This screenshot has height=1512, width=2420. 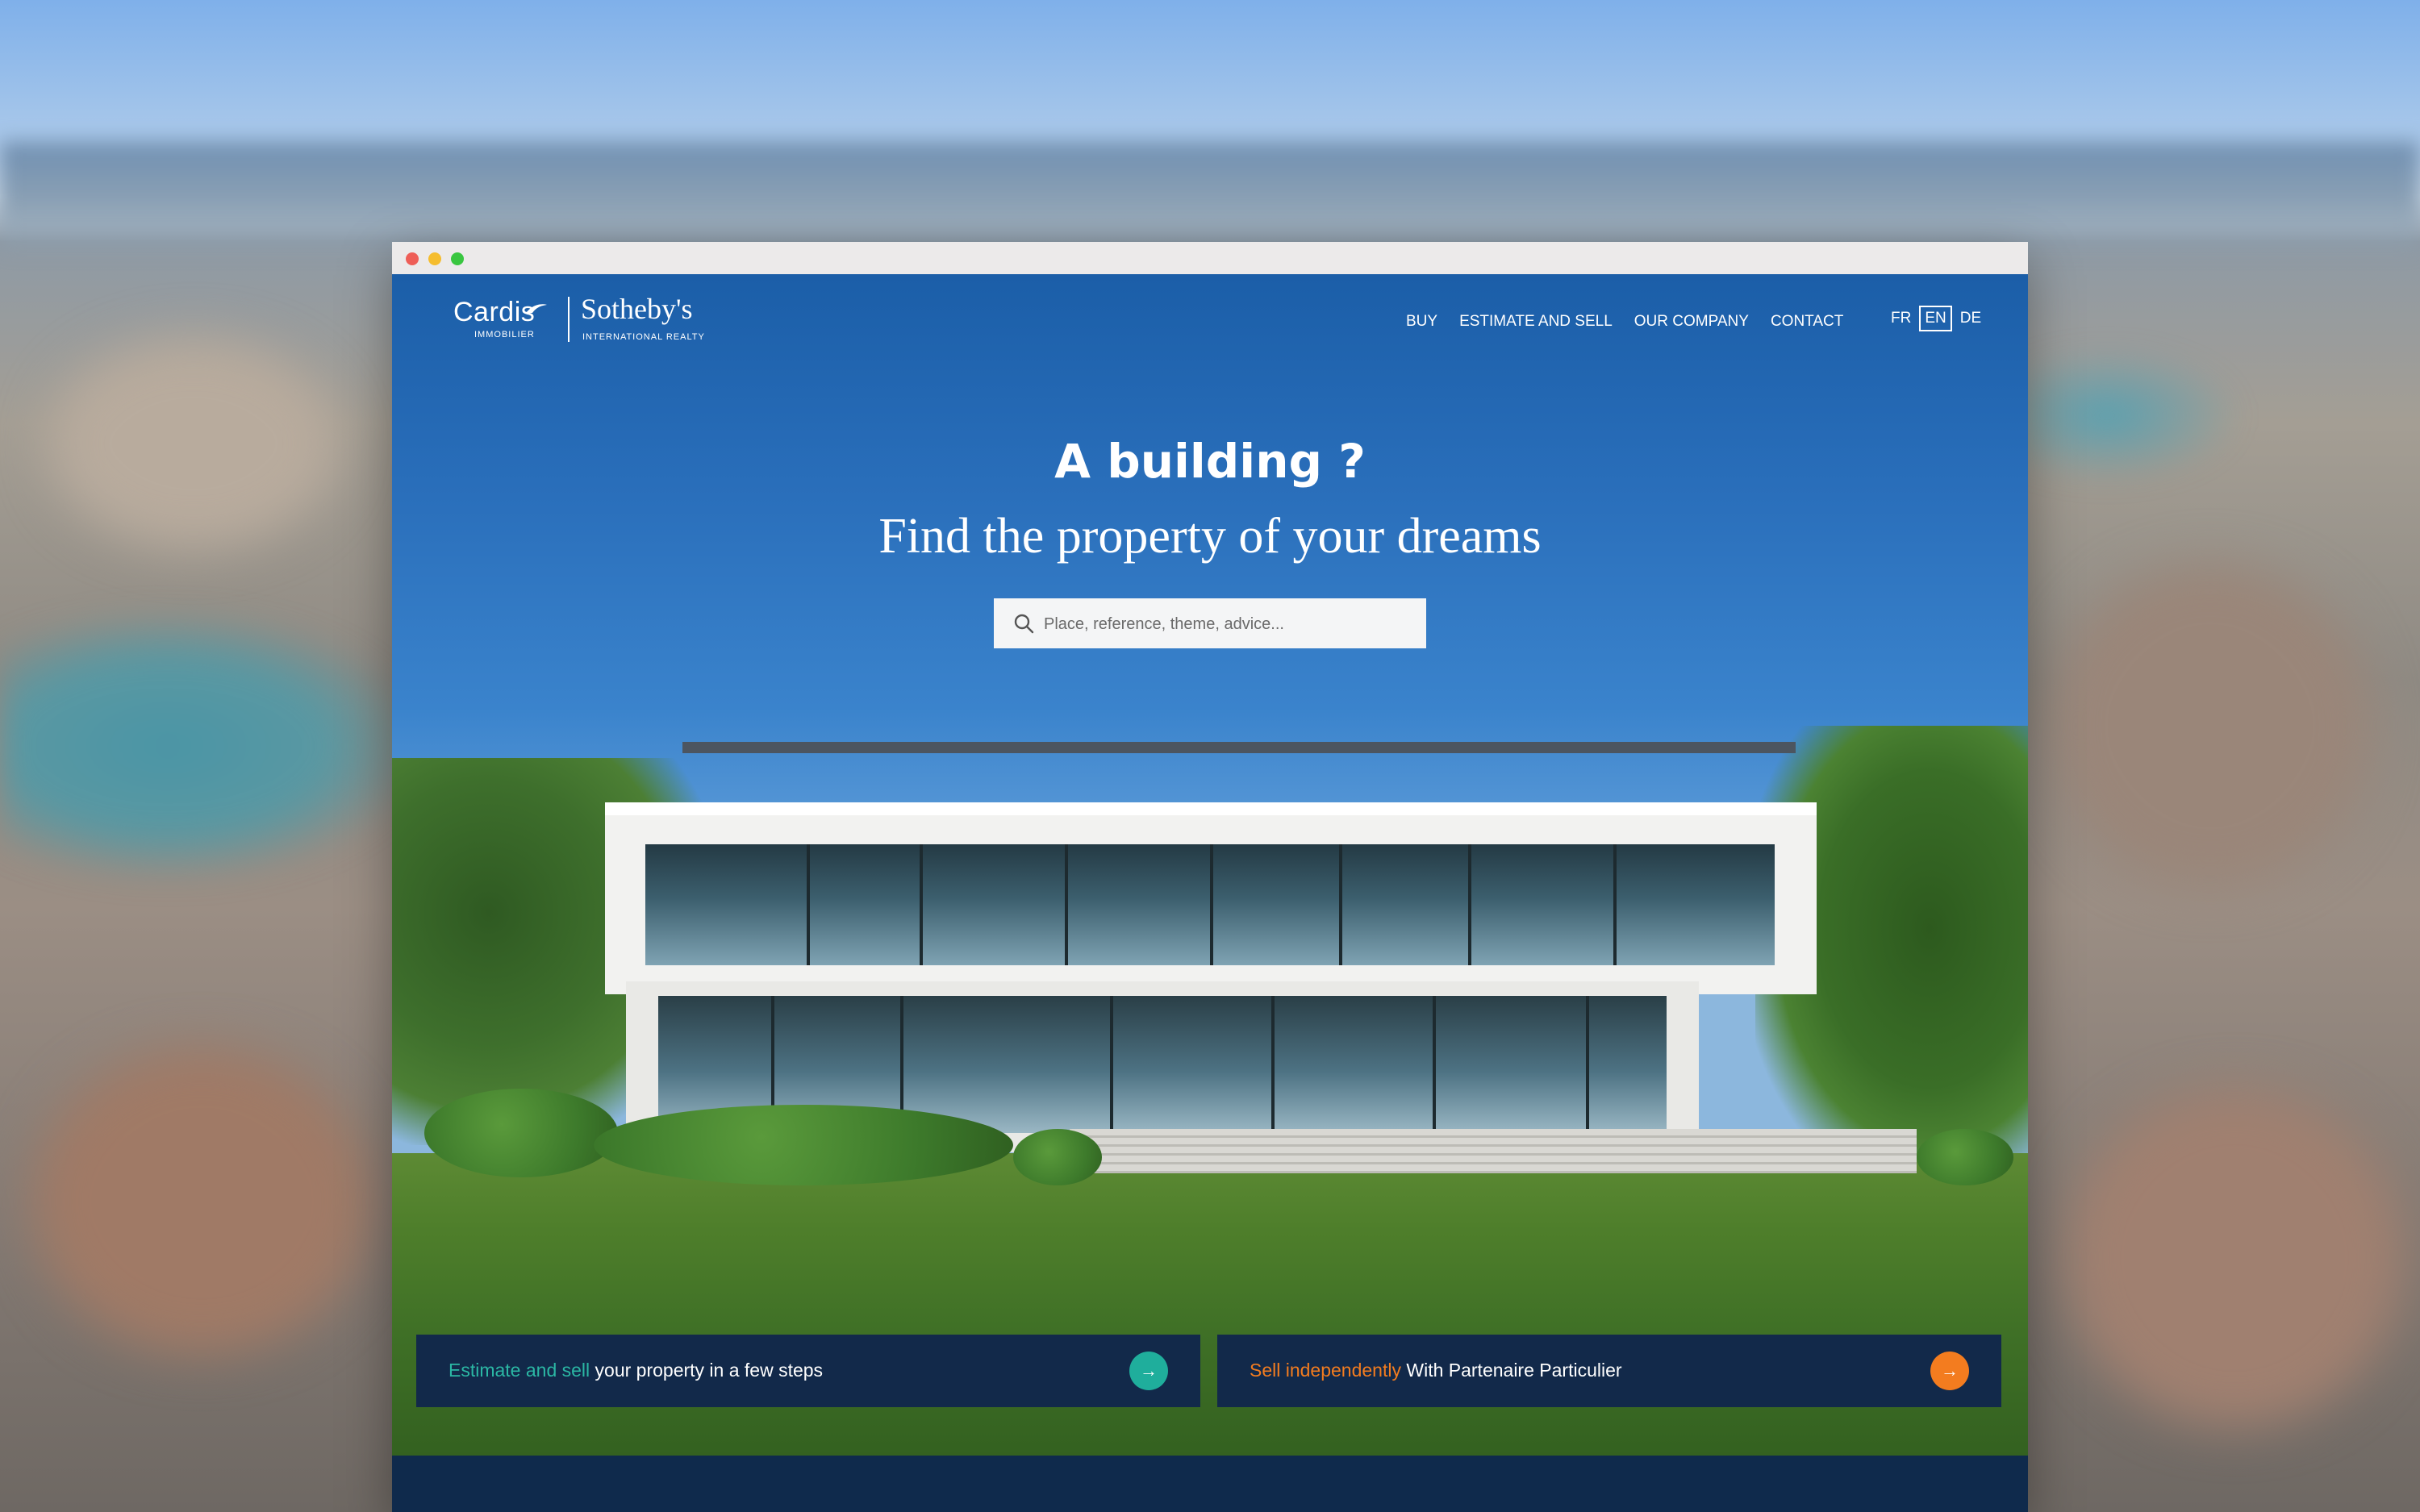 I want to click on house-upper-glass, so click(x=1210, y=905).